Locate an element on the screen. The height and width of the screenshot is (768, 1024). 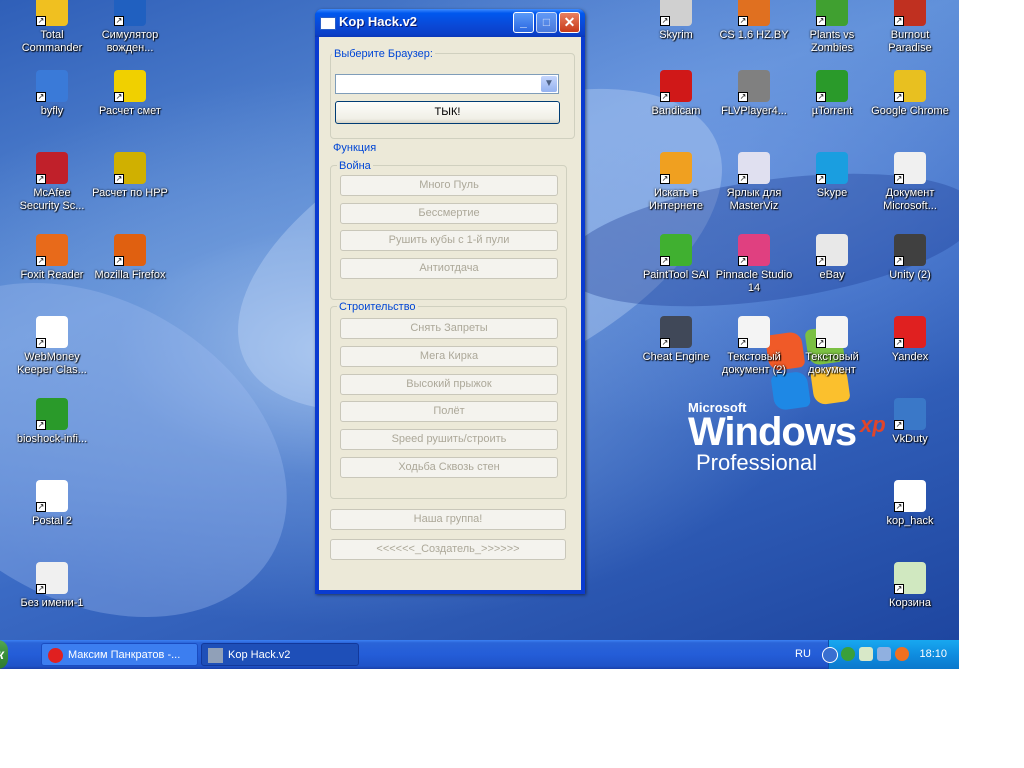
desktop-icon: ↗ byfly is located at coordinates (52, 94).